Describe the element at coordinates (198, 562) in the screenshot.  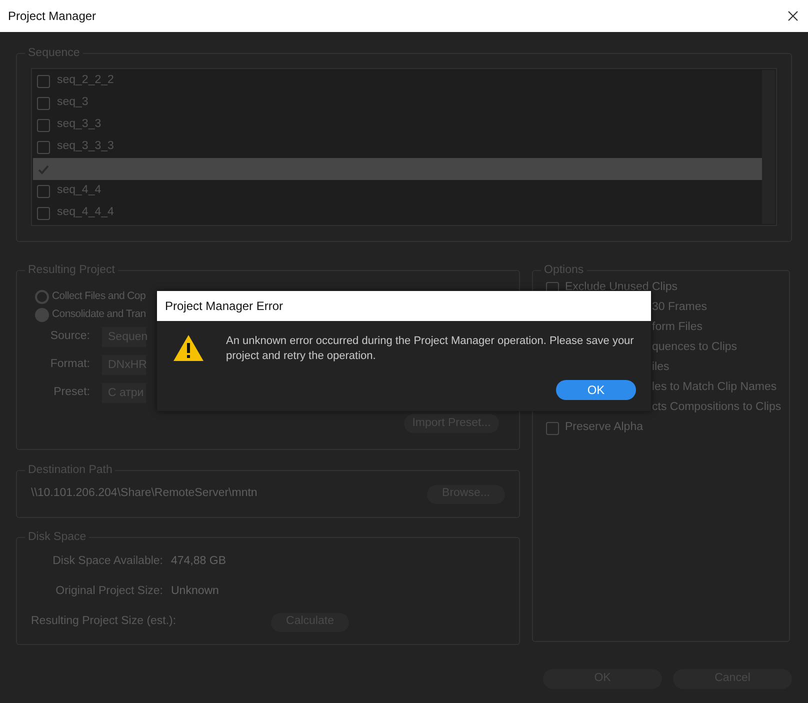
I see `info-value: 474,88 GB` at that location.